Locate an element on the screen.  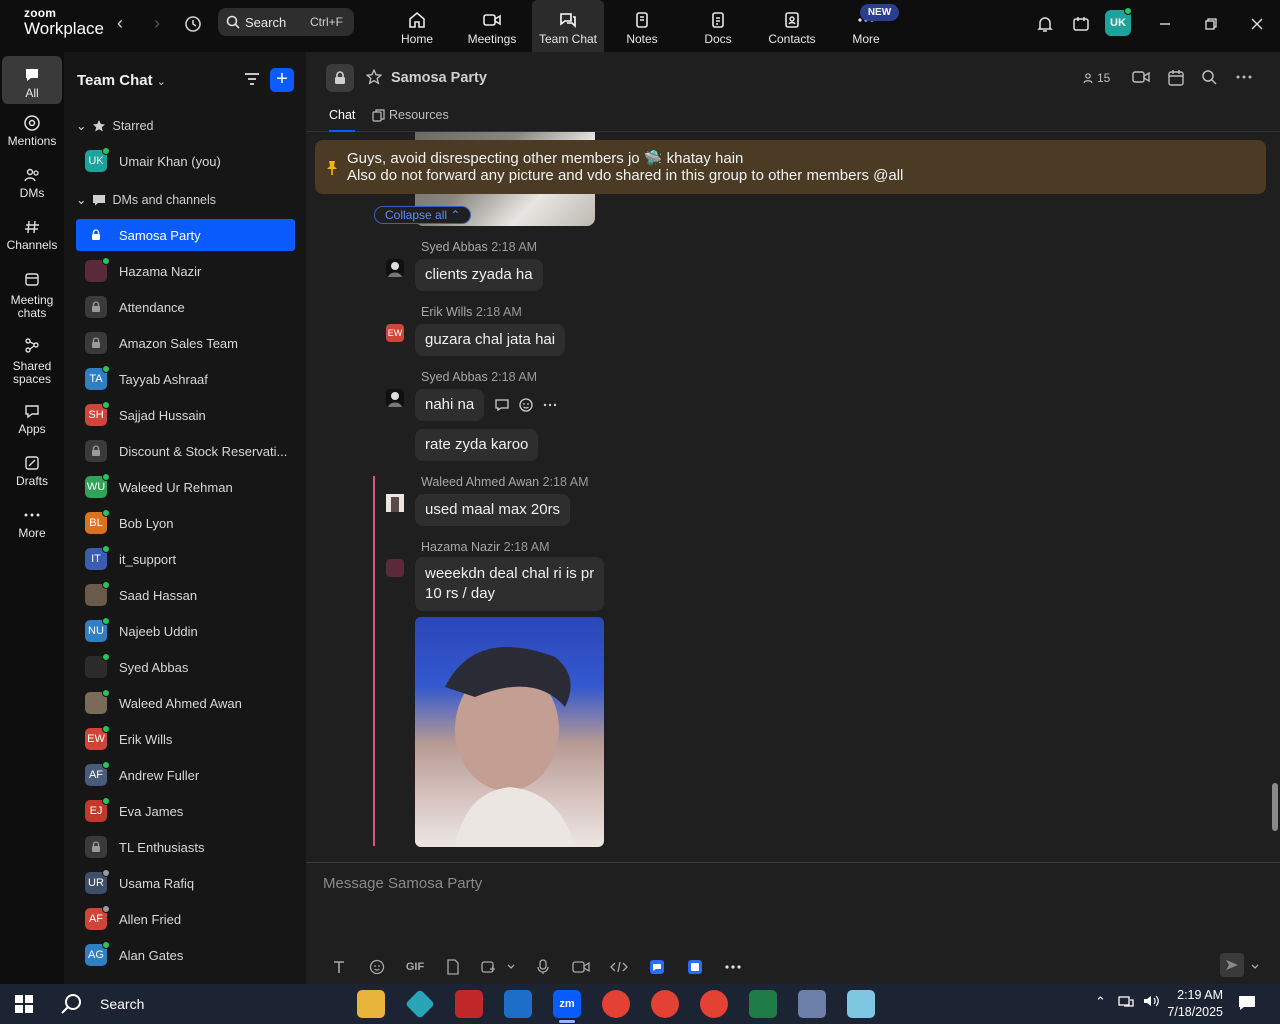
microphone-icon is located at coordinates (543, 967).